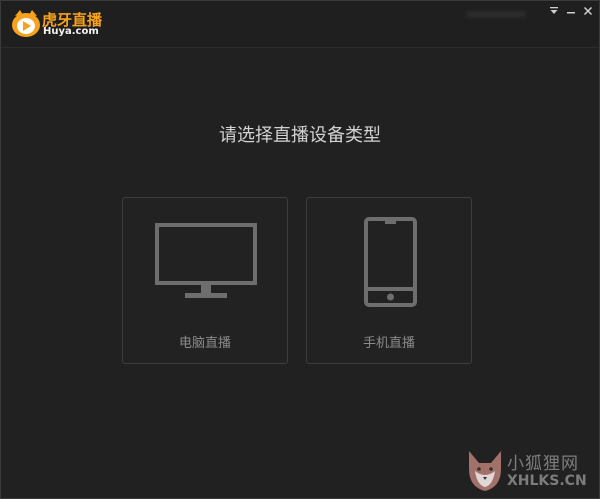 The width and height of the screenshot is (600, 499). I want to click on phone-live-option: 手机直播, so click(389, 280).